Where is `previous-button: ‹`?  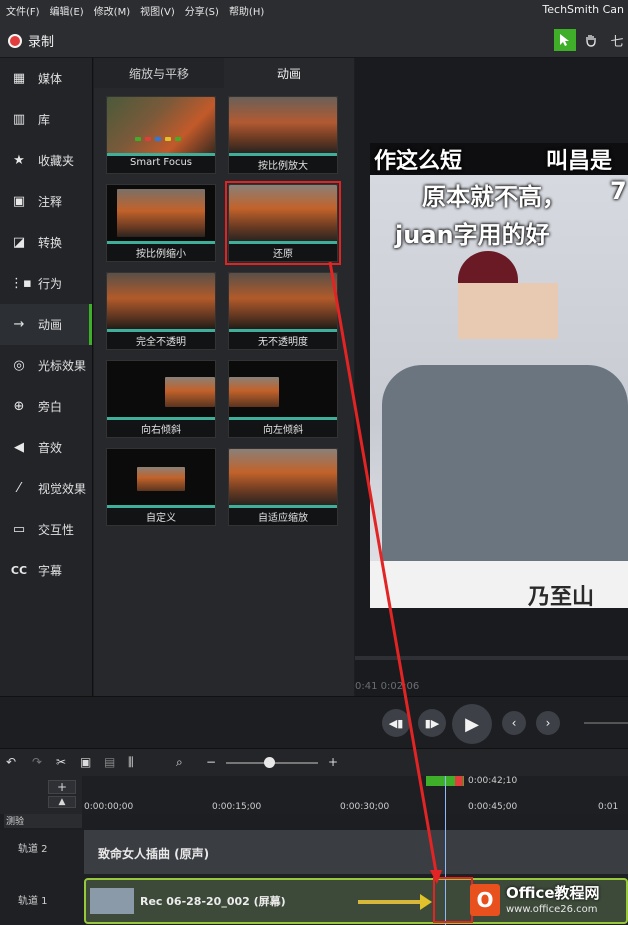
previous-button: ‹ is located at coordinates (514, 723).